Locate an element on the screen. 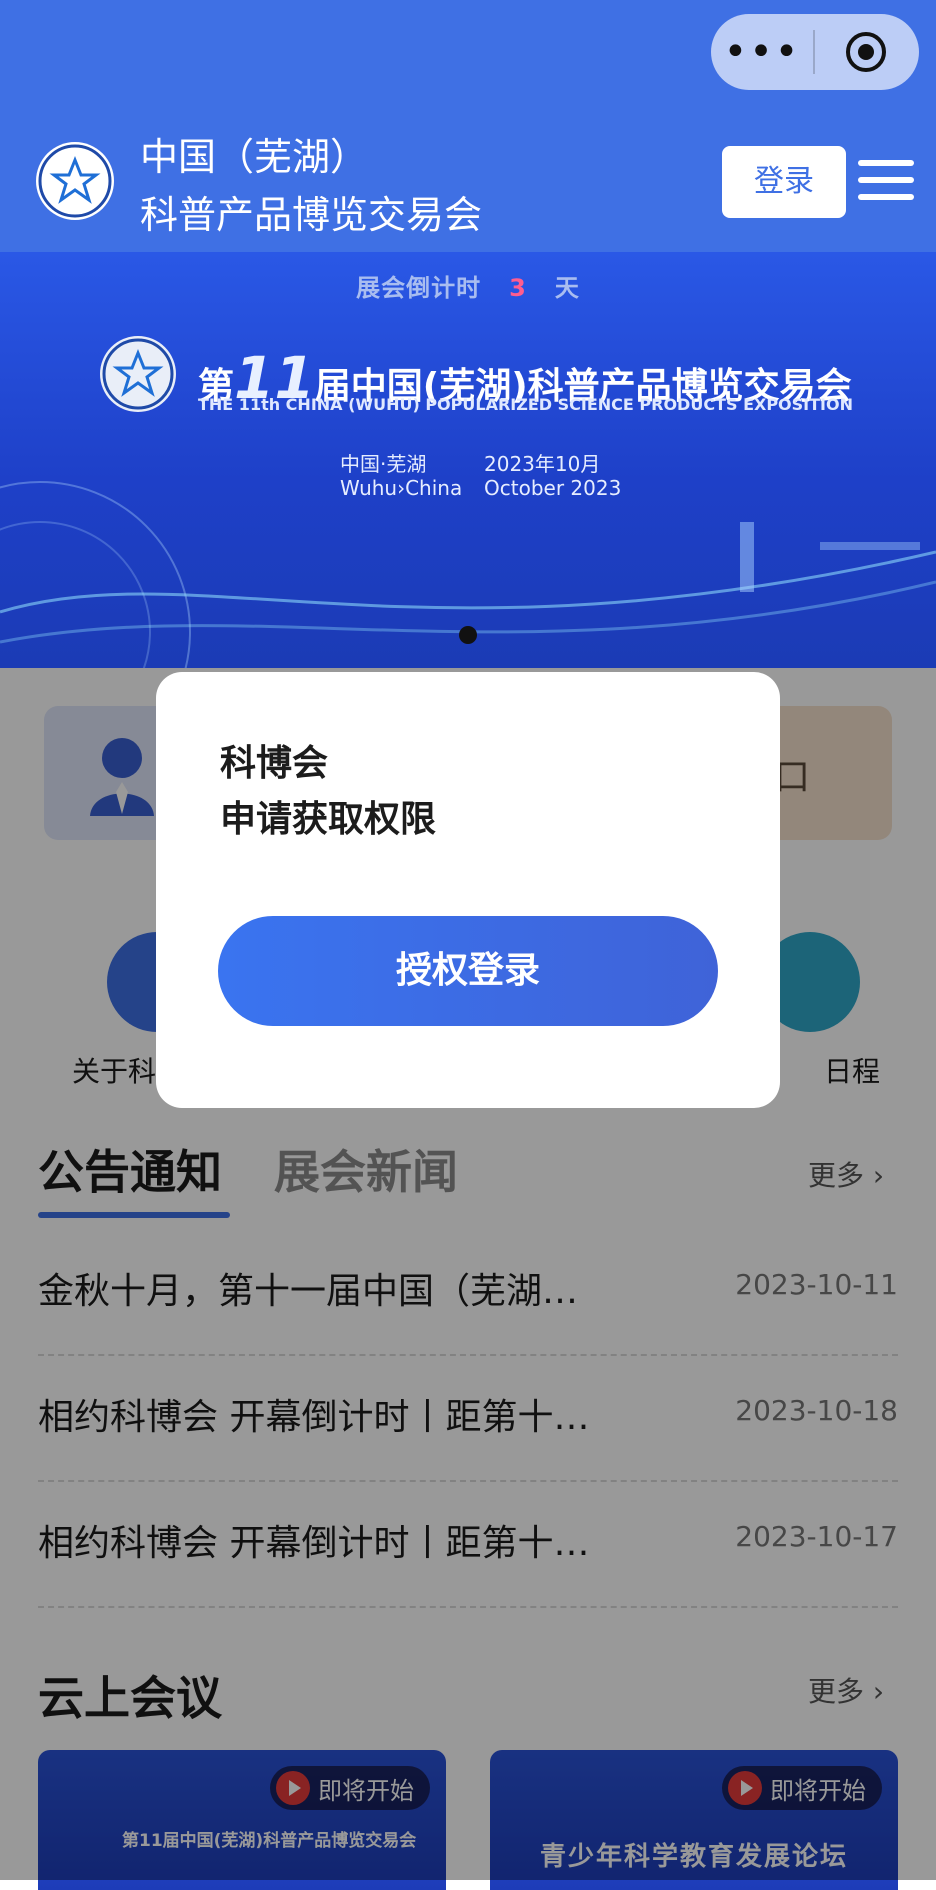 Image resolution: width=936 pixels, height=1890 pixels. menu-icon is located at coordinates (886, 182).